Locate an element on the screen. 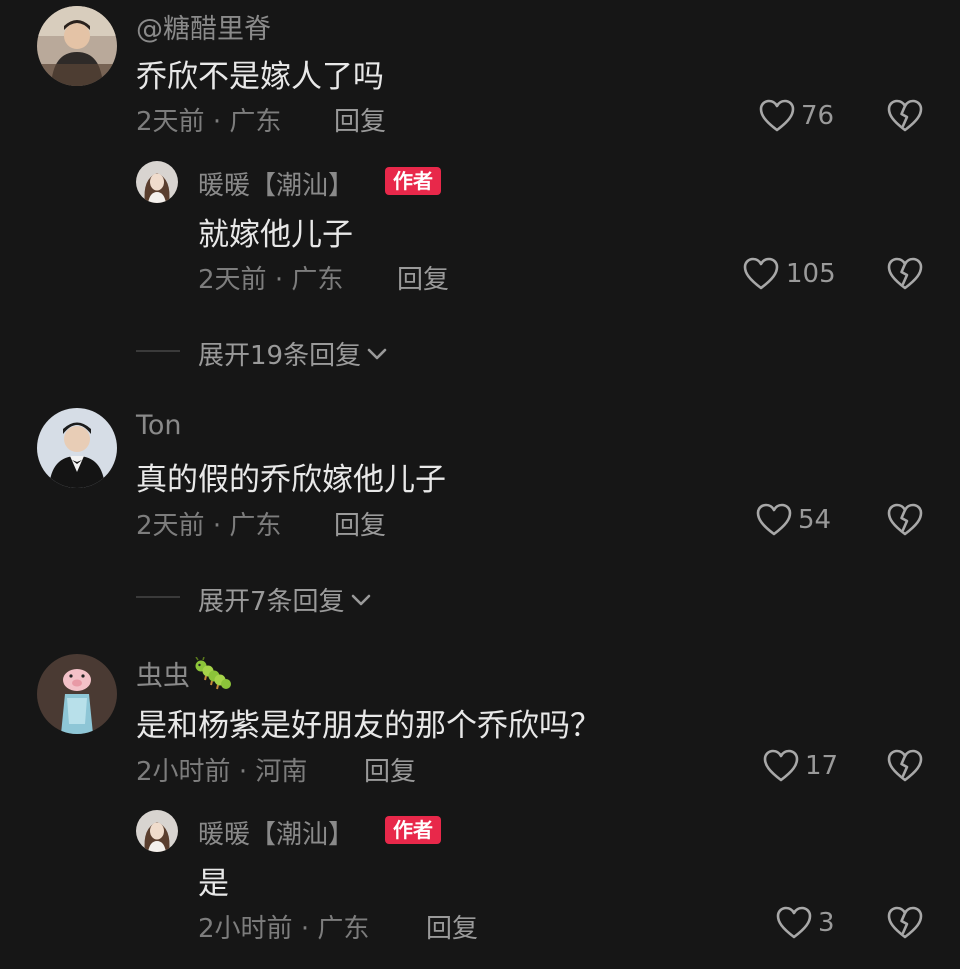 This screenshot has width=960, height=969. expand-replies-label: 展开19条回复 is located at coordinates (280, 356).